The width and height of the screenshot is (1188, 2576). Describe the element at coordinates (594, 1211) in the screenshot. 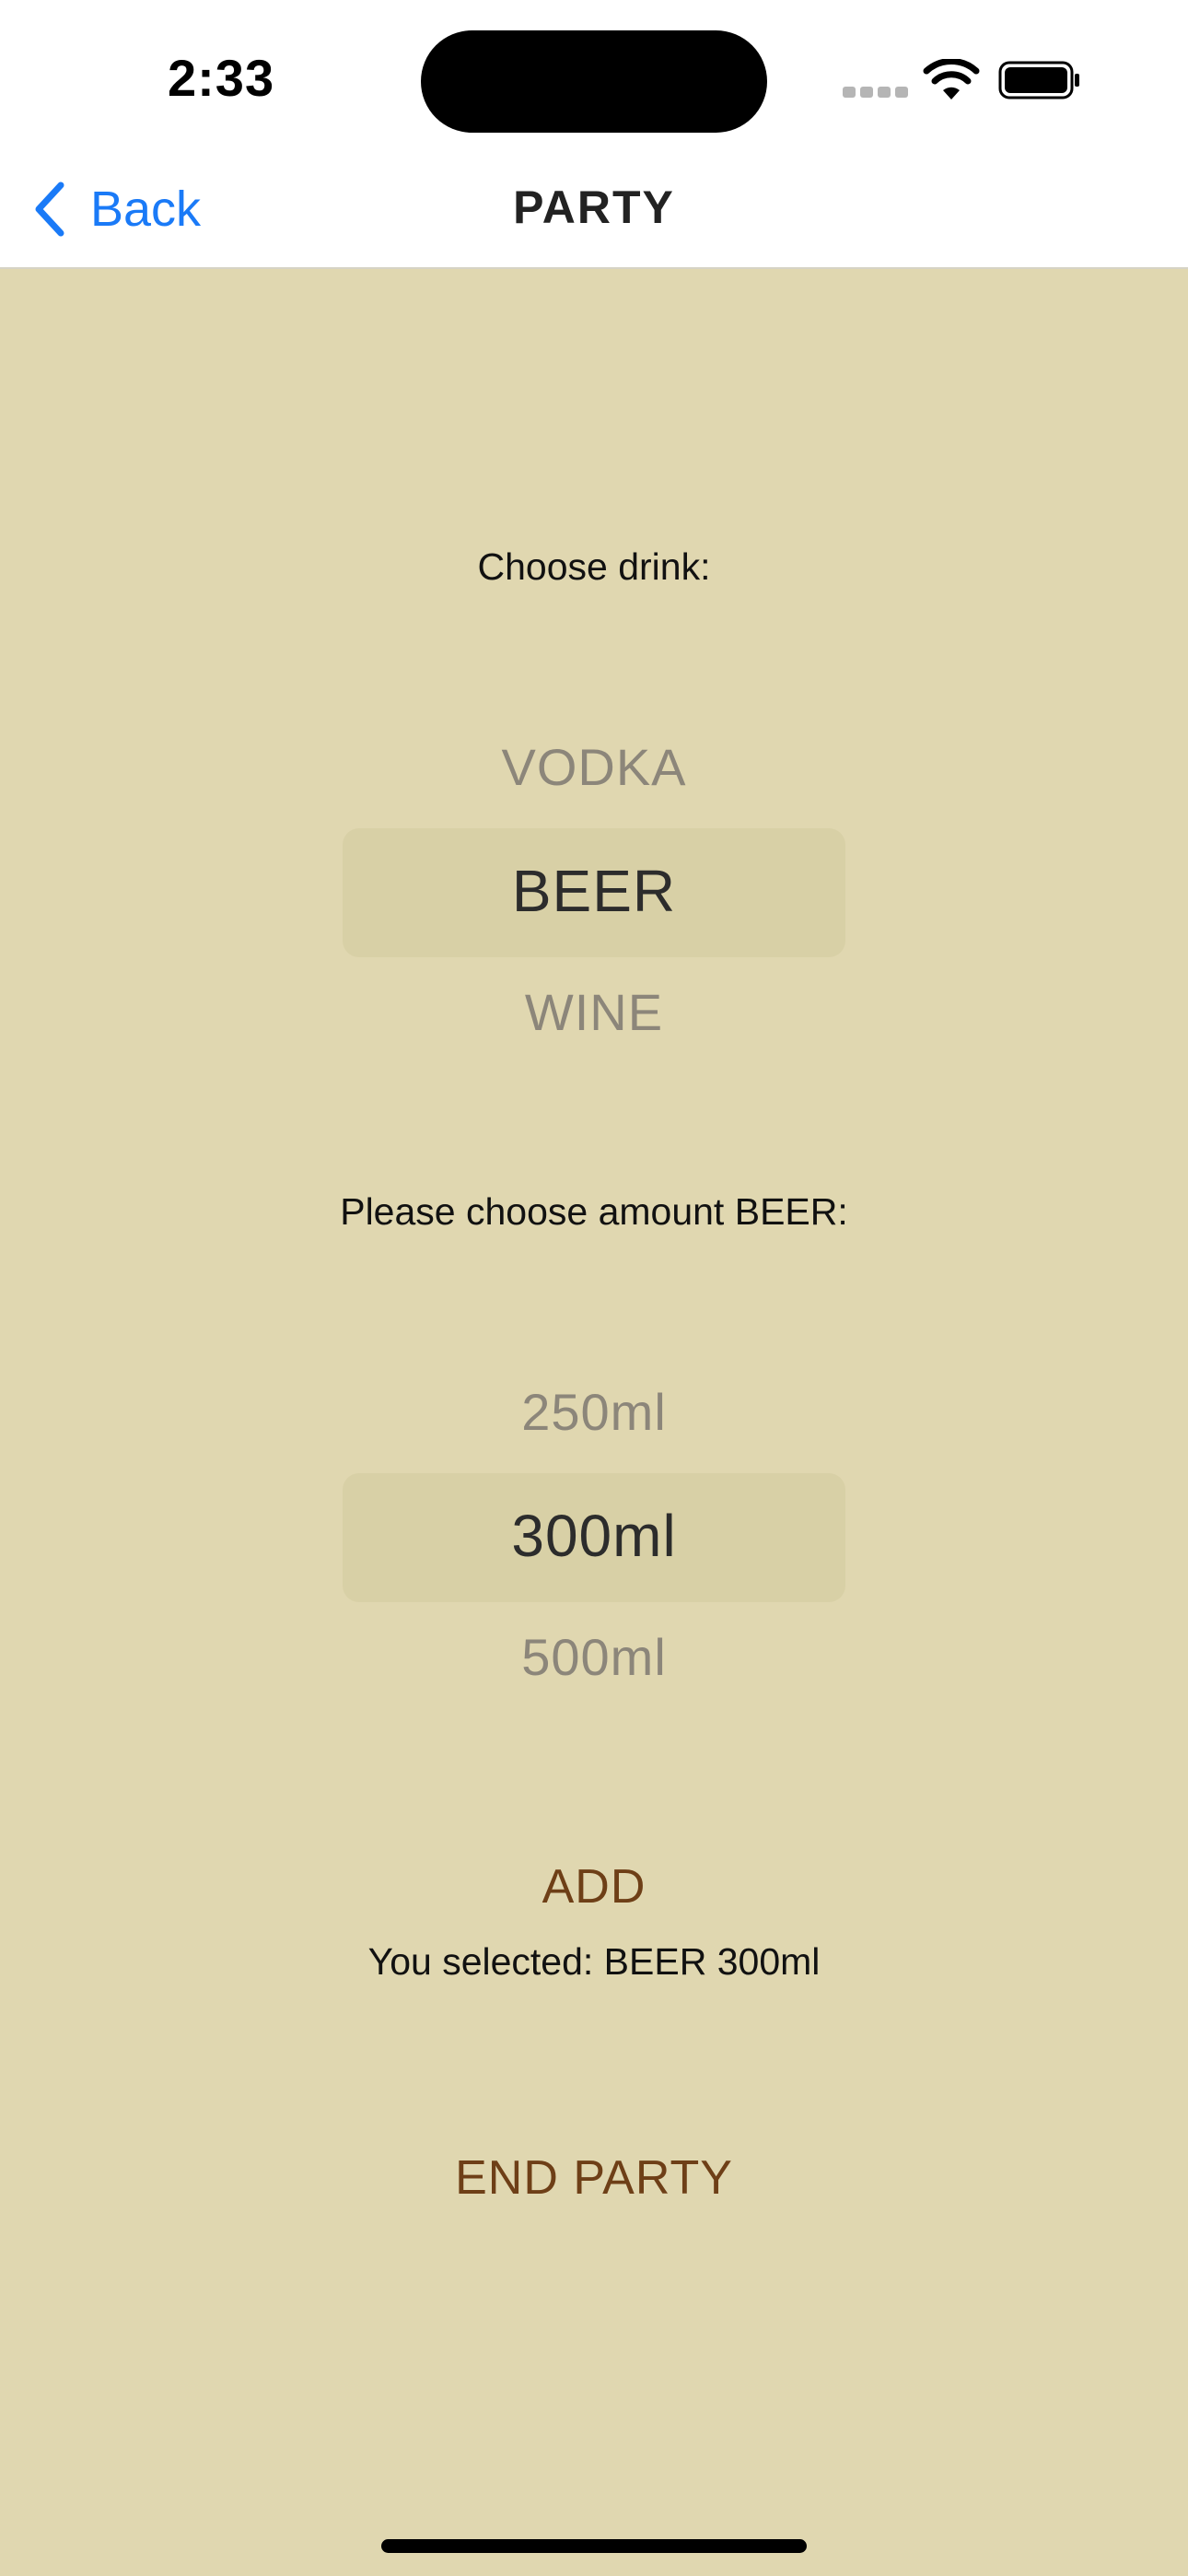

I see `choose-amount-label: Please choose amount BEER:` at that location.